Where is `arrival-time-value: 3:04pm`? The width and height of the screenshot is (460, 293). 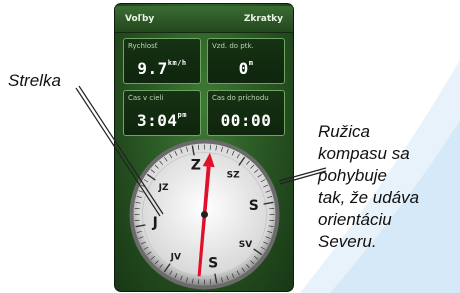
arrival-time-value: 3:04pm is located at coordinates (162, 120).